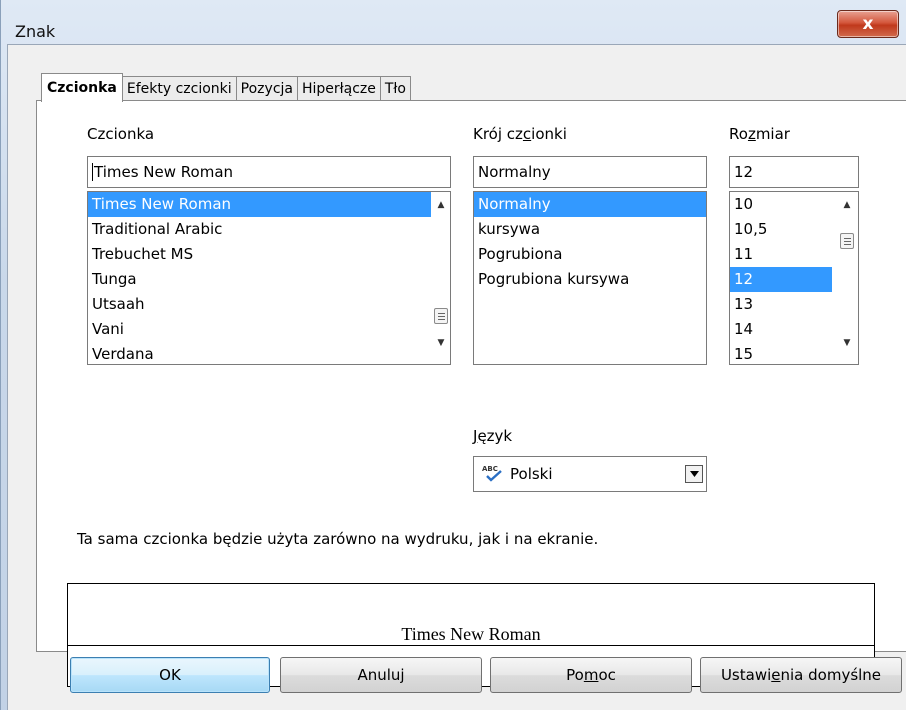  What do you see at coordinates (781, 229) in the screenshot?
I see `size-list-item: 10,5` at bounding box center [781, 229].